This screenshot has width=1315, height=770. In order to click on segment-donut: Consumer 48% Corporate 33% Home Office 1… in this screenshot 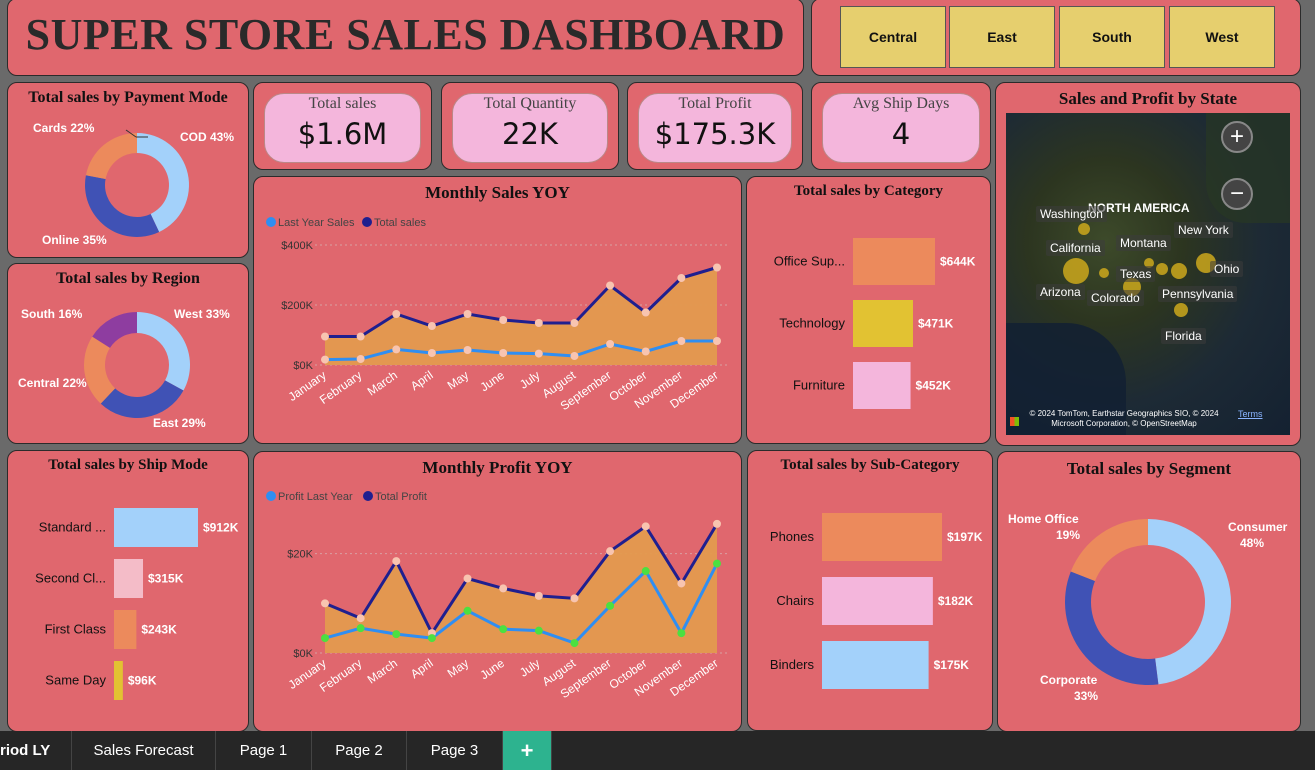, I will do `click(1149, 605)`.